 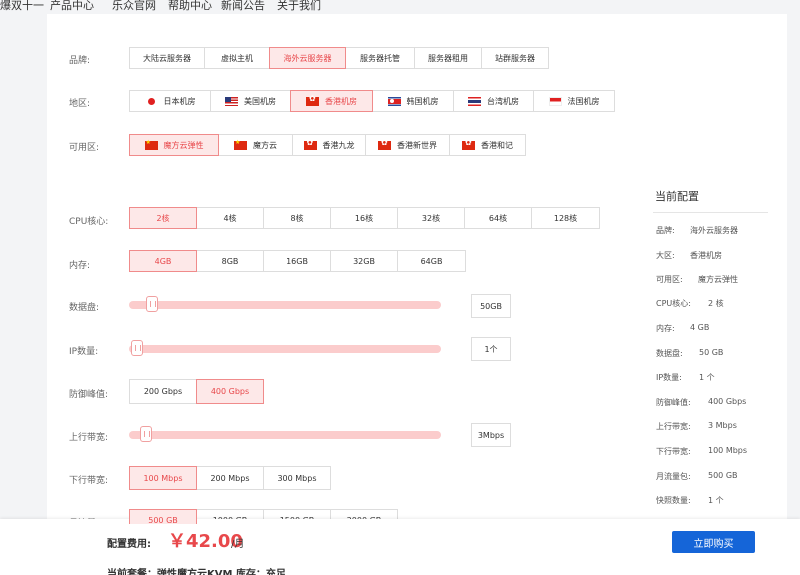 I want to click on zone-option-kowloon: 香港九龙, so click(x=329, y=145).